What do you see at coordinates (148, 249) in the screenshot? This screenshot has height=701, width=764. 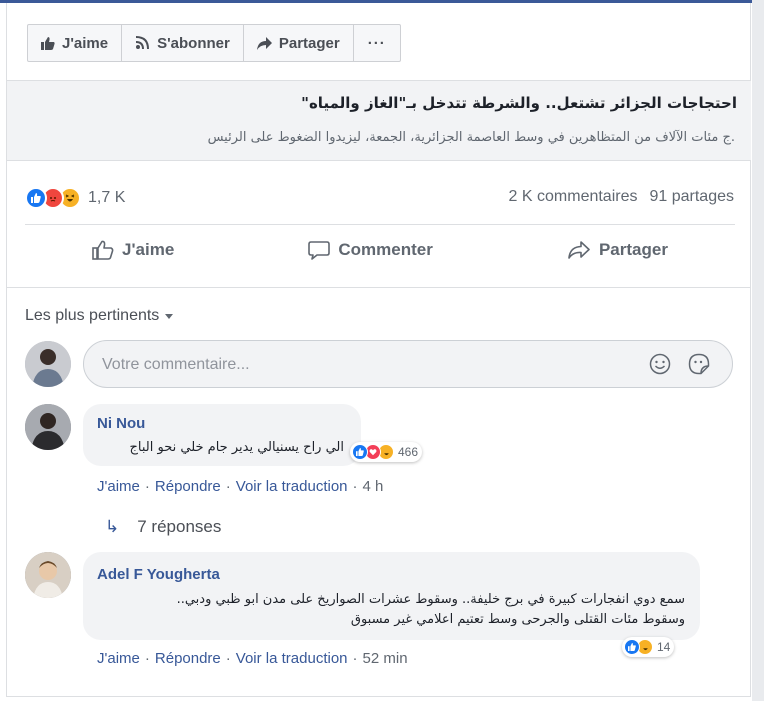 I see `like-label: J'aime` at bounding box center [148, 249].